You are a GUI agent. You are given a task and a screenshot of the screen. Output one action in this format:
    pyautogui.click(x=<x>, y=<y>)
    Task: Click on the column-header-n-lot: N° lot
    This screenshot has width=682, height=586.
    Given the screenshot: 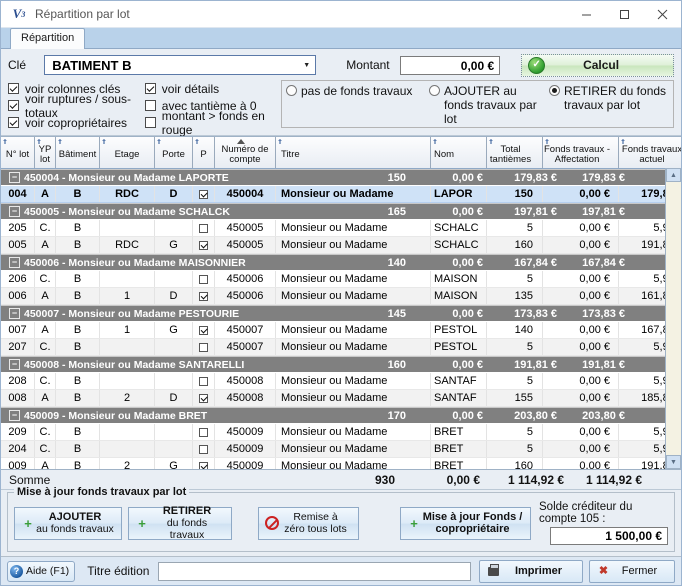 What is the action you would take?
    pyautogui.click(x=18, y=152)
    